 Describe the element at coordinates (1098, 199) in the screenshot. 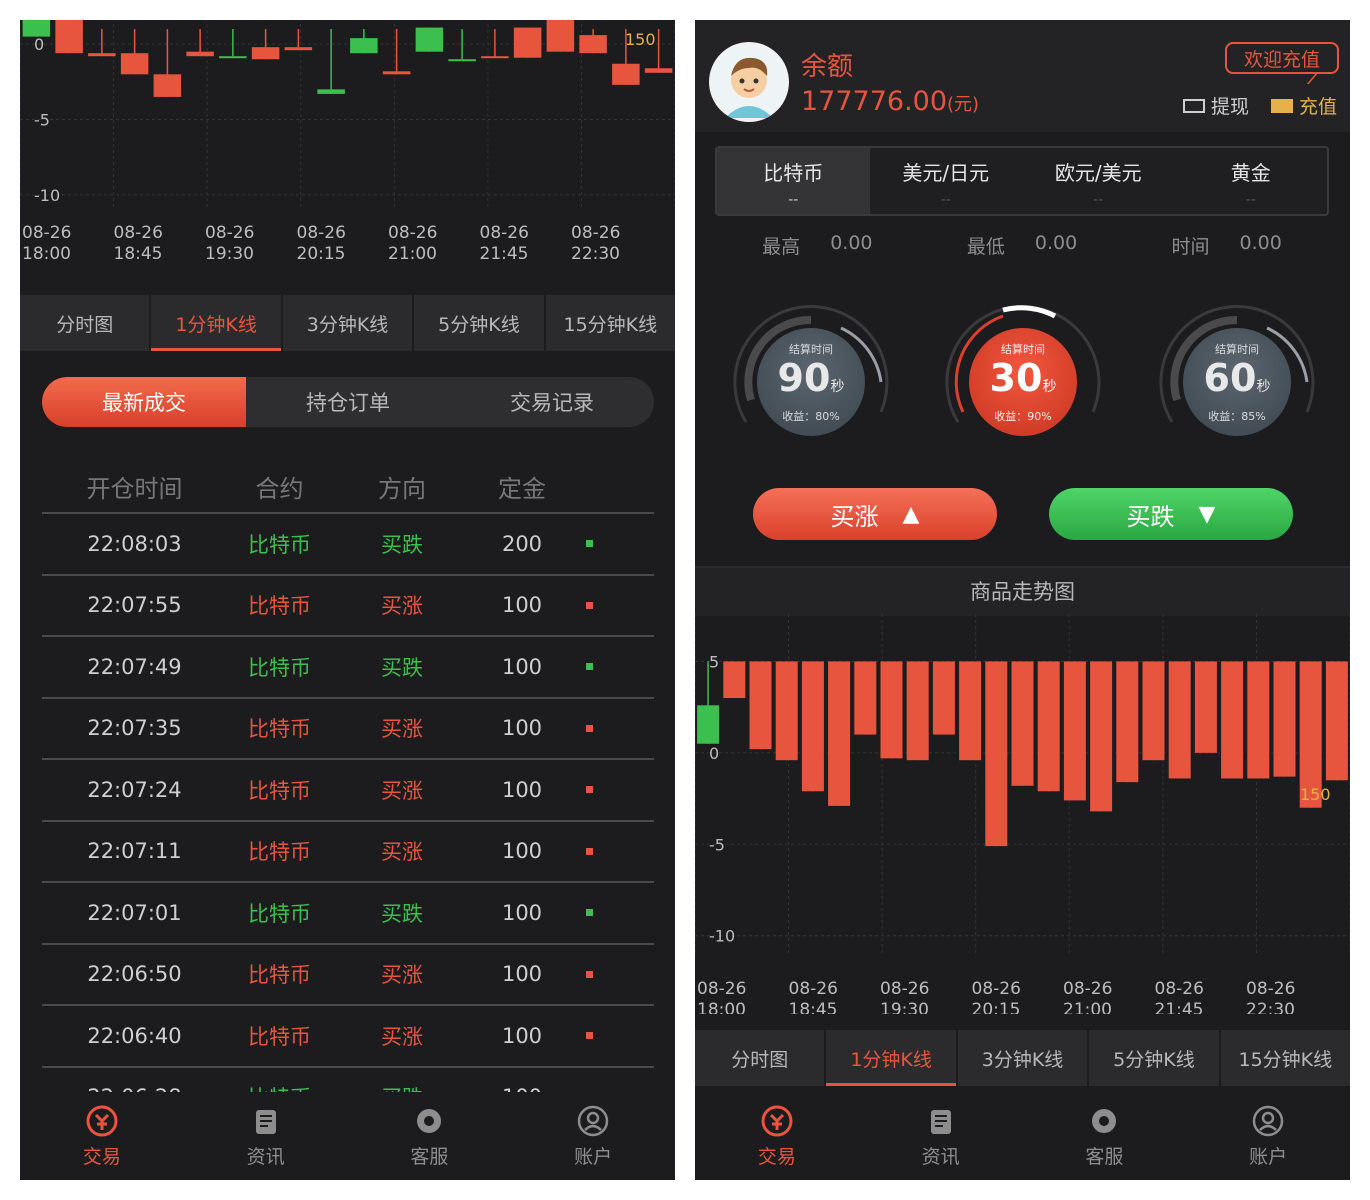

I see `product-price: --` at that location.